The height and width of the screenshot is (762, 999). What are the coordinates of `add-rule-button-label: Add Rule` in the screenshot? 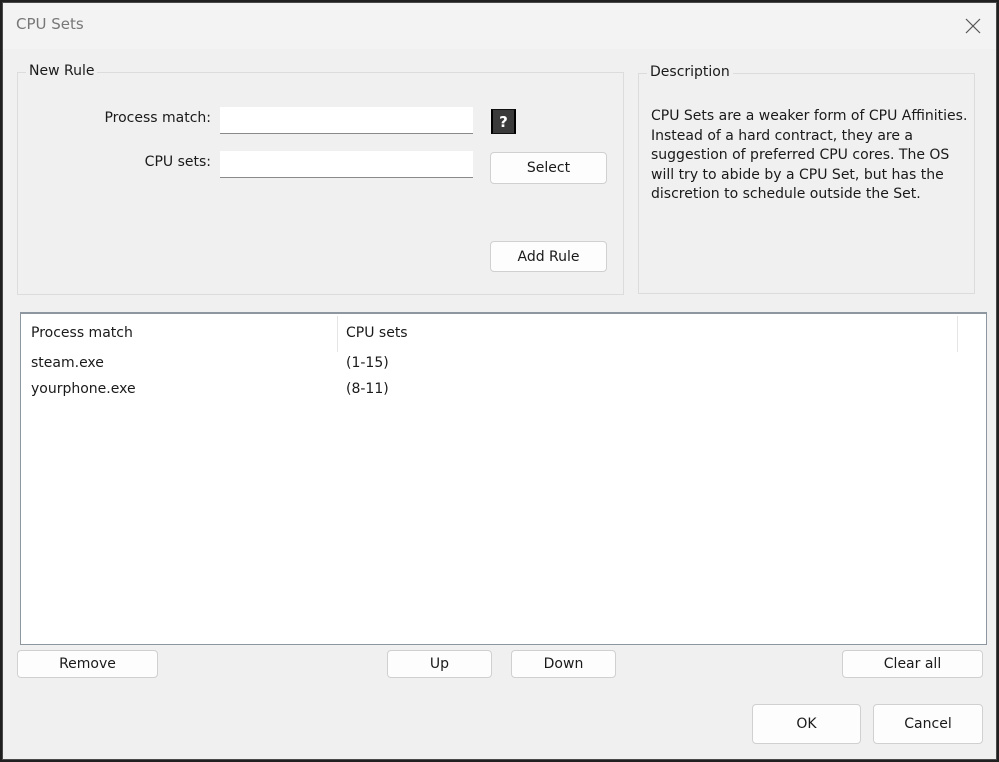 It's located at (548, 256).